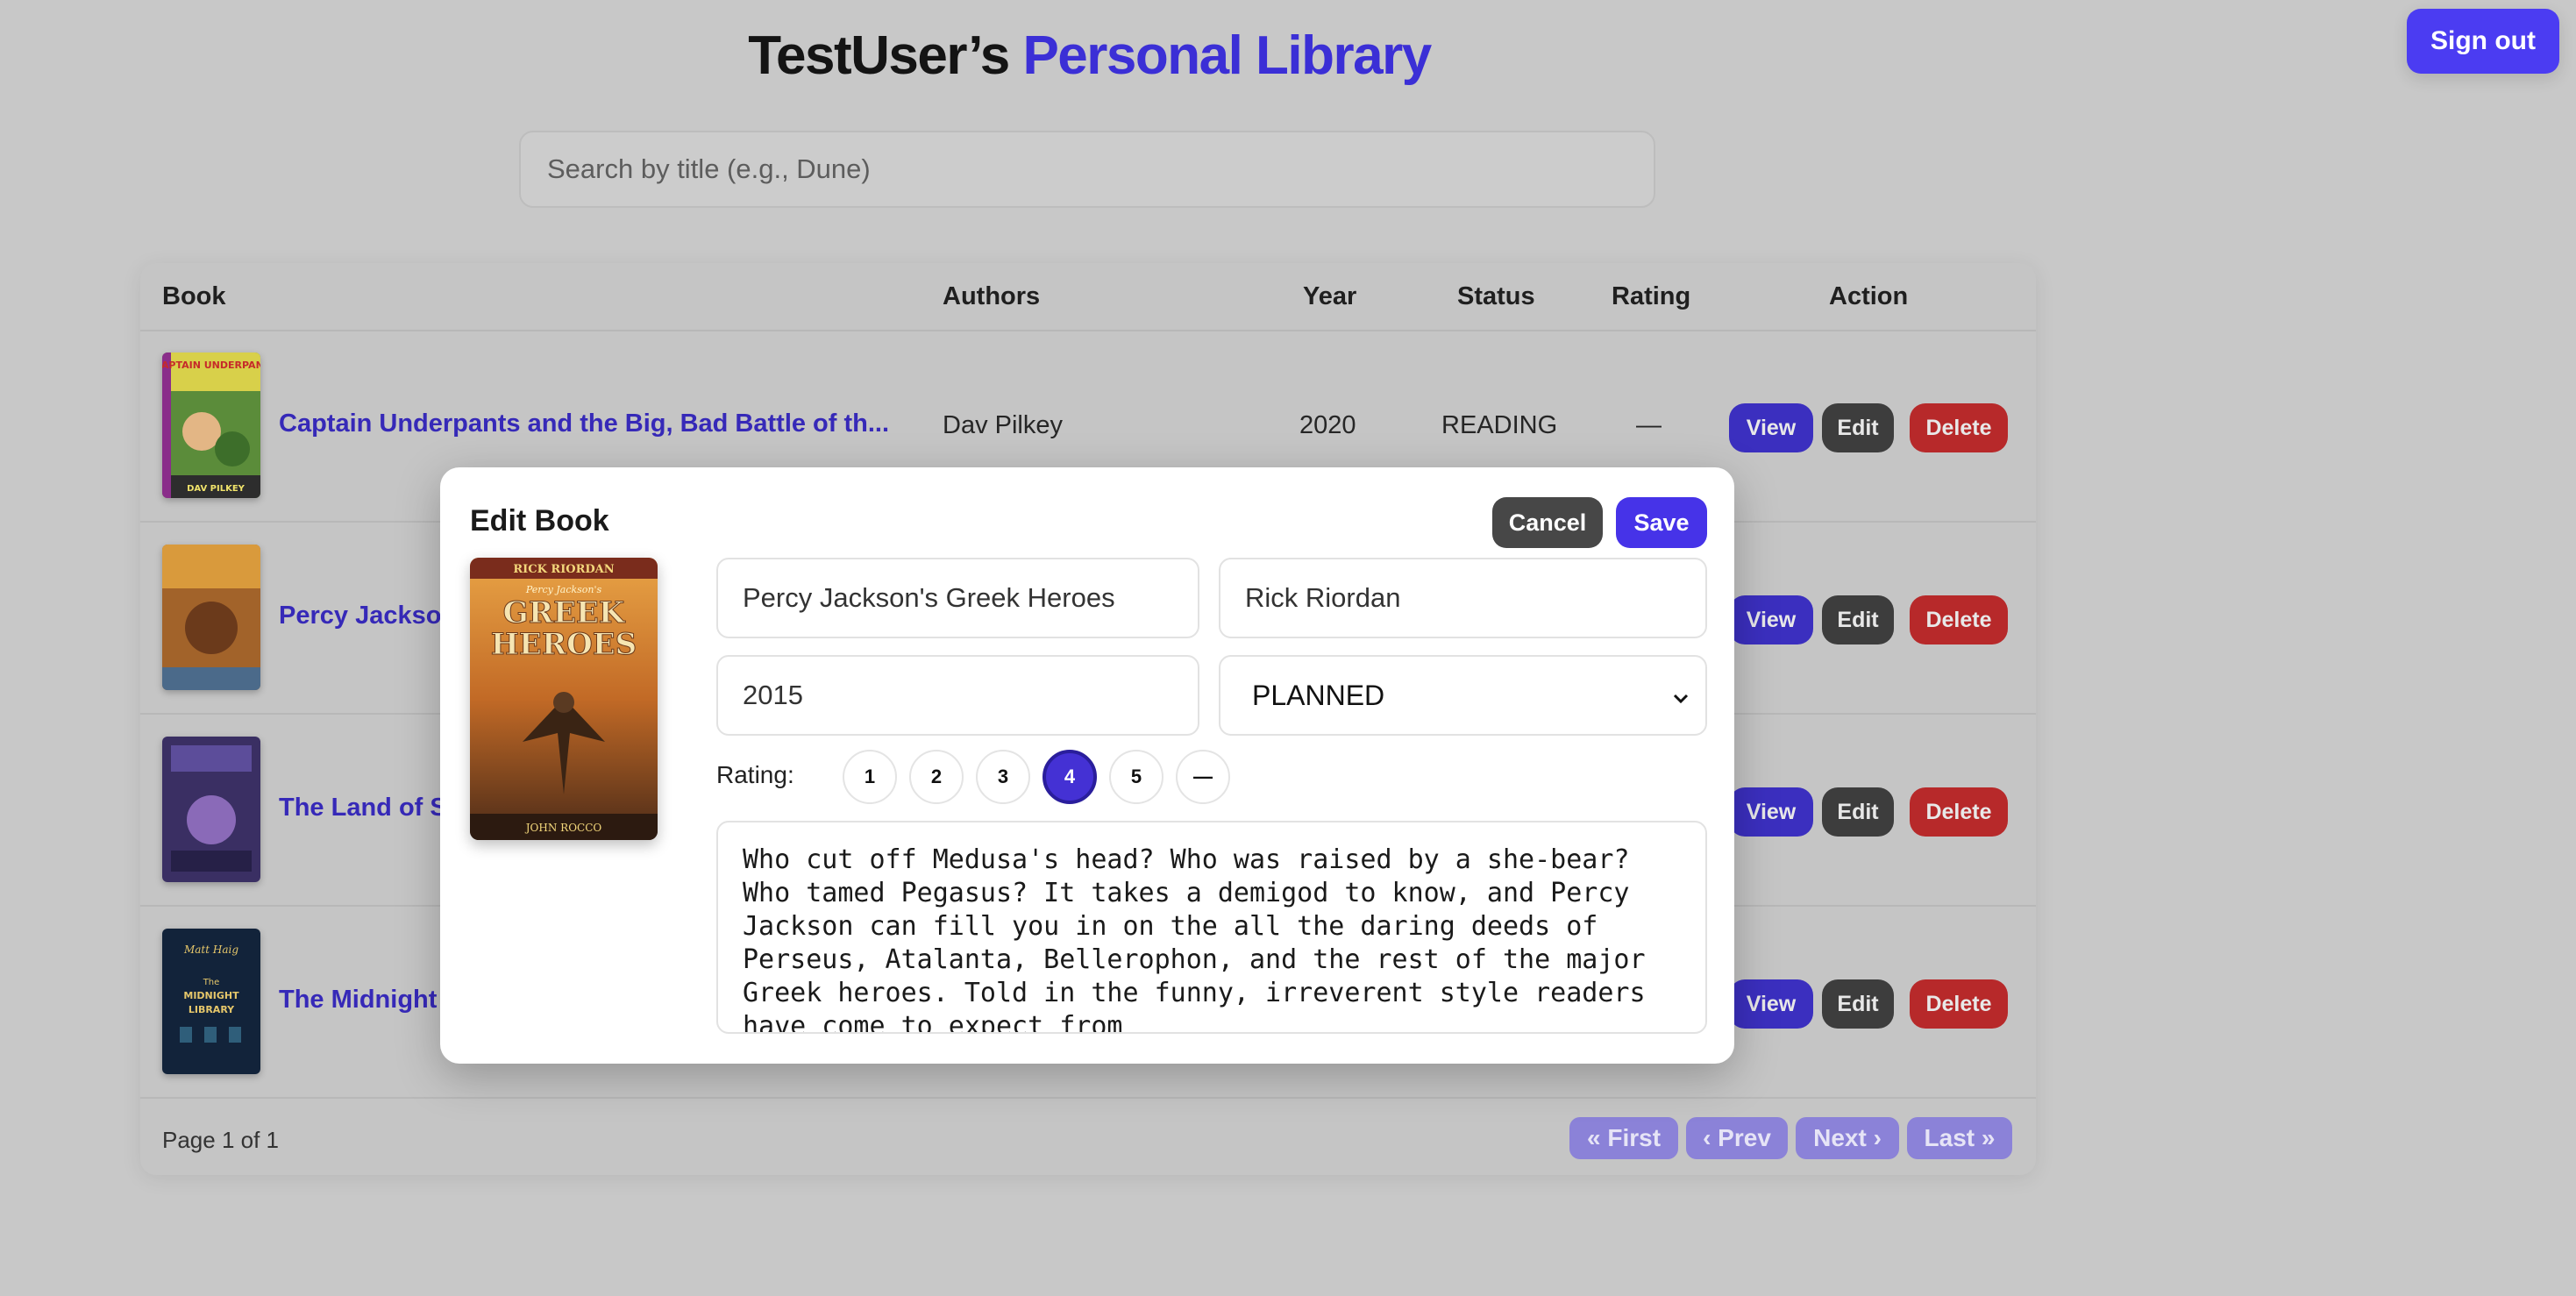  Describe the element at coordinates (211, 1002) in the screenshot. I see `book-cover: Matt Haig The MIDNIGHT LIBRARY` at that location.